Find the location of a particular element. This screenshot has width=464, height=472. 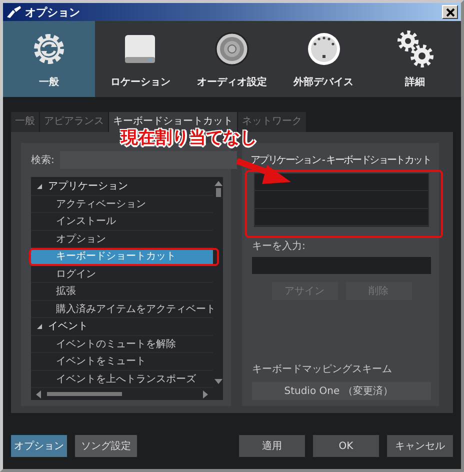

close-icon is located at coordinates (450, 12).